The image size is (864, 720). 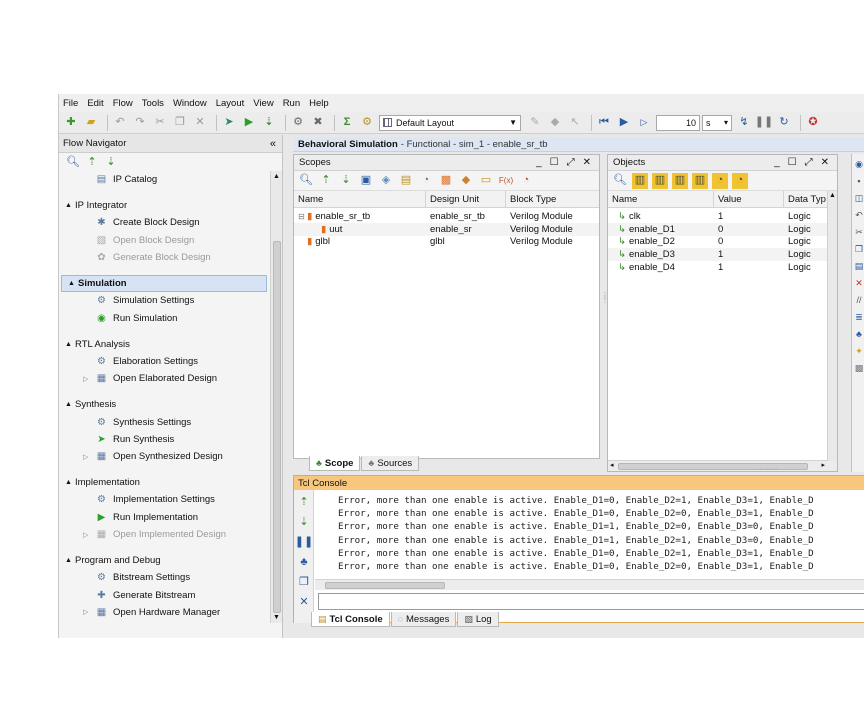 What do you see at coordinates (164, 517) in the screenshot?
I see `nav-item-run-implementation: ▶ Run Implementation` at bounding box center [164, 517].